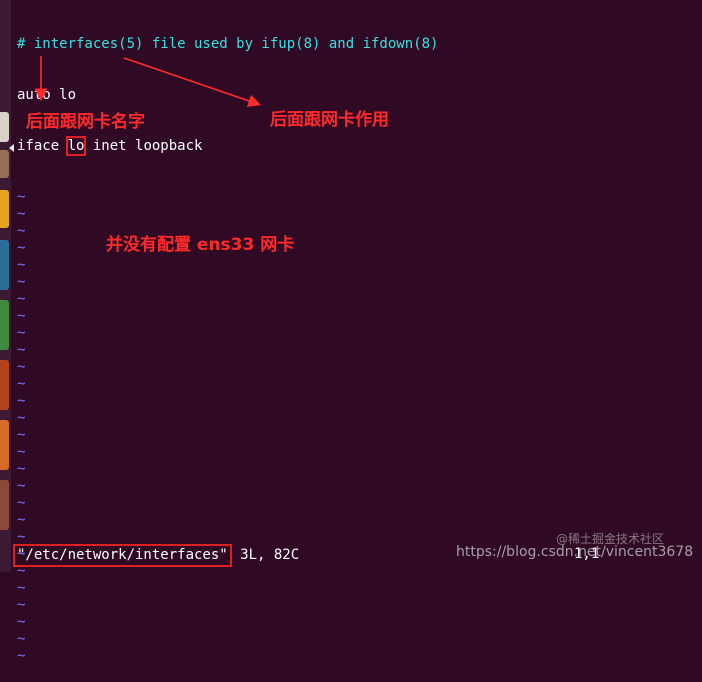 This screenshot has height=682, width=702. Describe the element at coordinates (200, 245) in the screenshot. I see `annotation-no-ens33: 并没有配置 ens33 网卡` at that location.